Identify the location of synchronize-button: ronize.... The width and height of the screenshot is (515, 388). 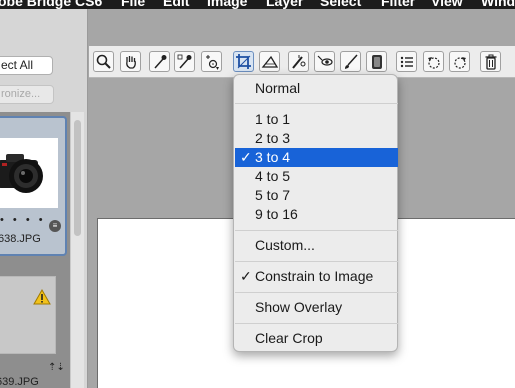
(27, 94).